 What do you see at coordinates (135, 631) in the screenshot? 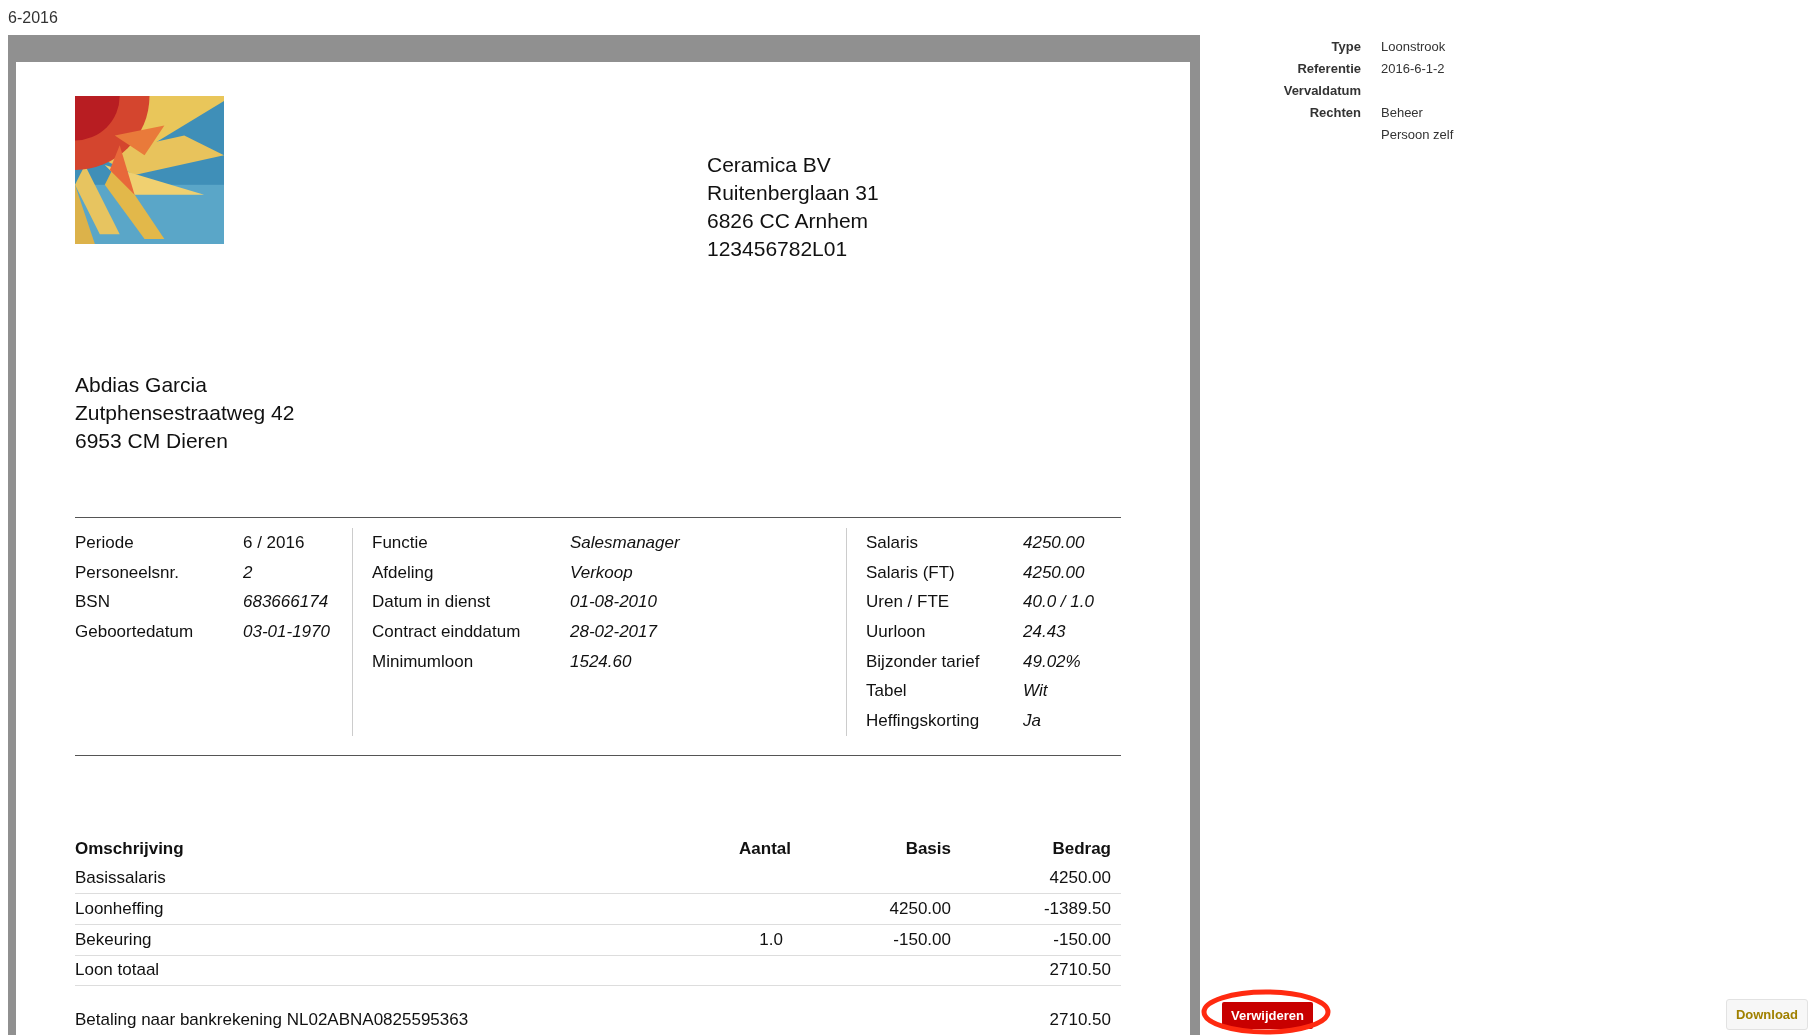
I see `info-label: Geboortedatum` at bounding box center [135, 631].